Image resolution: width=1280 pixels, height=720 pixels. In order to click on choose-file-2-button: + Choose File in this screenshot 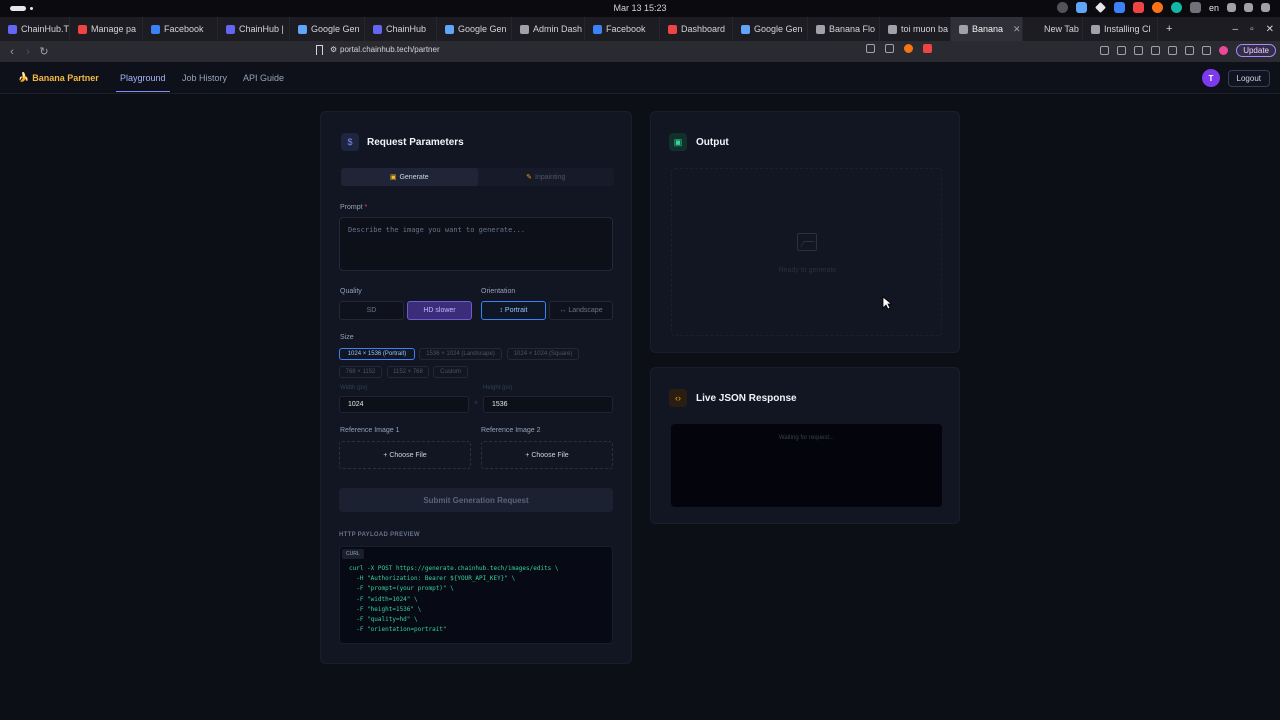, I will do `click(547, 455)`.